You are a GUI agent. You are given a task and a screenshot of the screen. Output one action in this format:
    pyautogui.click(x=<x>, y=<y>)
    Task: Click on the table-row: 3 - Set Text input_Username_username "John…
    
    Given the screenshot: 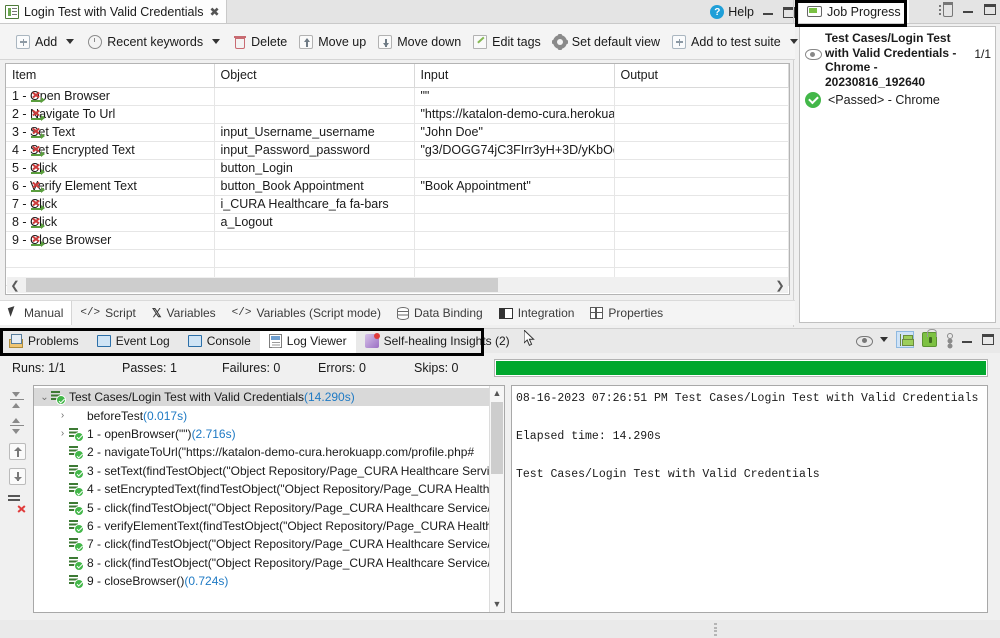 What is the action you would take?
    pyautogui.click(x=397, y=132)
    